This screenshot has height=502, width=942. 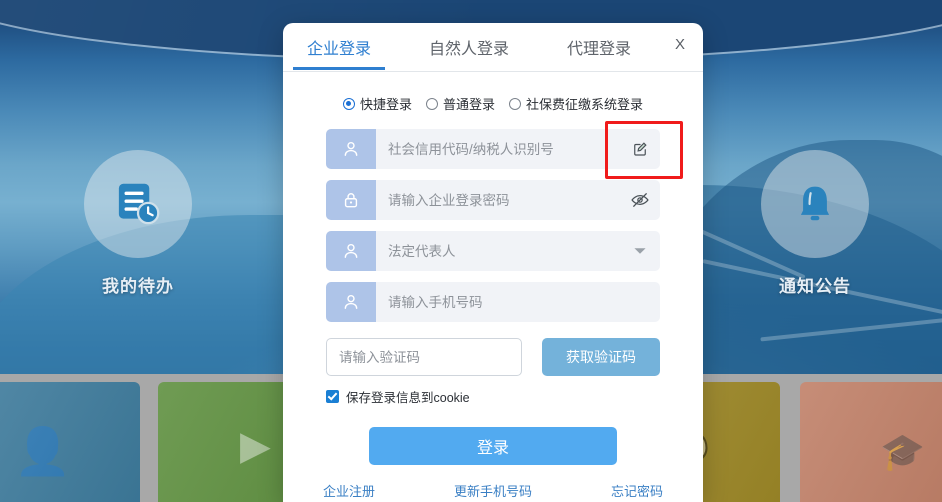 I want to click on lock-icon, so click(x=351, y=200).